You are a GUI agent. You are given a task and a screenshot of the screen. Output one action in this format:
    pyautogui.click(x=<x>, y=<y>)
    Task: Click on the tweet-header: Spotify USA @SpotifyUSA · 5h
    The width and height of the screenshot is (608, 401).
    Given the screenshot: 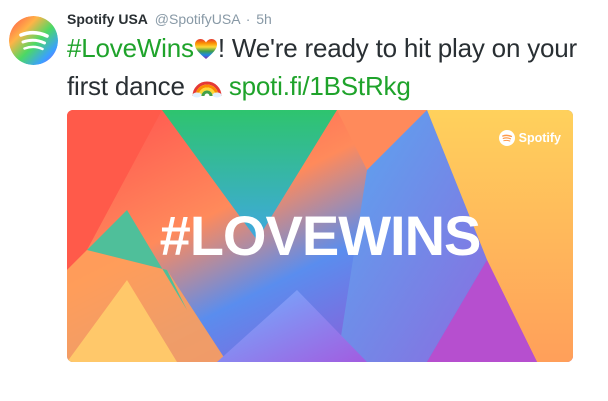 What is the action you would take?
    pyautogui.click(x=169, y=19)
    